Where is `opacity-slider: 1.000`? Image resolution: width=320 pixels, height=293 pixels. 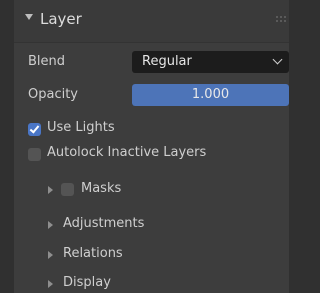 opacity-slider: 1.000 is located at coordinates (210, 95).